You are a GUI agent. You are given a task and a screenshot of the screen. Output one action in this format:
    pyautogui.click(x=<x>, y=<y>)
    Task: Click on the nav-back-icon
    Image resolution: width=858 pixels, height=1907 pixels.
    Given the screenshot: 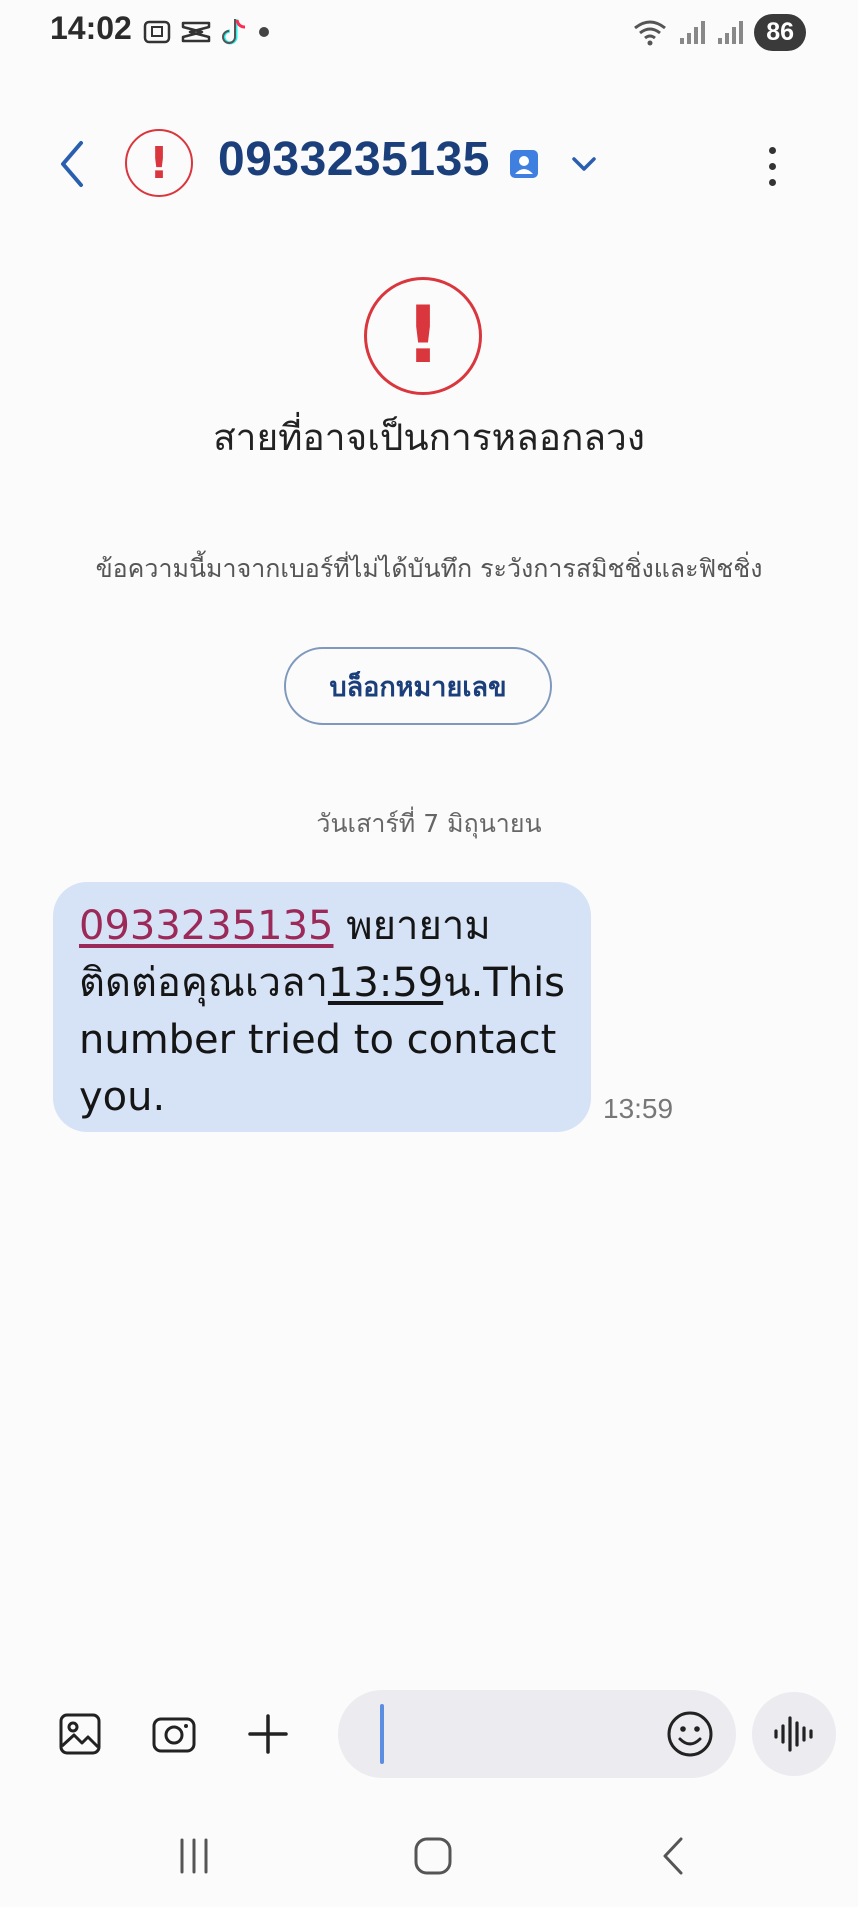 What is the action you would take?
    pyautogui.click(x=673, y=1856)
    